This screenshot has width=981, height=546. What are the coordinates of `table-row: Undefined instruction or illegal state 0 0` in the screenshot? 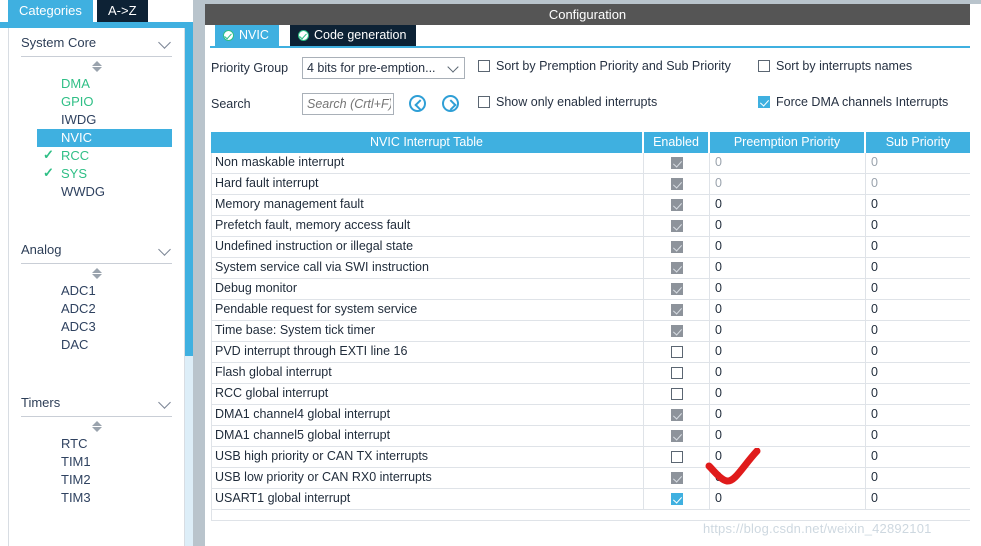 It's located at (590, 247).